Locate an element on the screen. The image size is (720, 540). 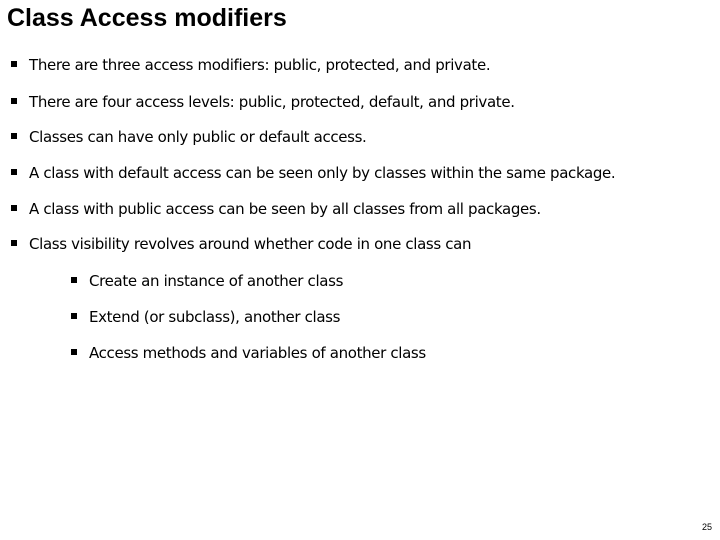
sub-bullet-item: Extend (or subclass), another class is located at coordinates (205, 317).